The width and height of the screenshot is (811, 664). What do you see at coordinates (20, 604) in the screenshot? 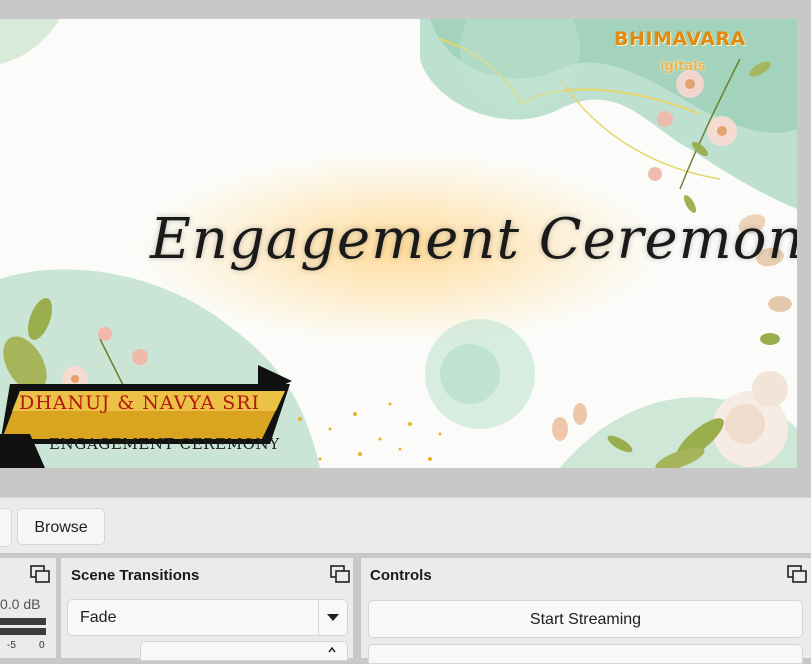
I see `volume-readout: 0.0 dB` at bounding box center [20, 604].